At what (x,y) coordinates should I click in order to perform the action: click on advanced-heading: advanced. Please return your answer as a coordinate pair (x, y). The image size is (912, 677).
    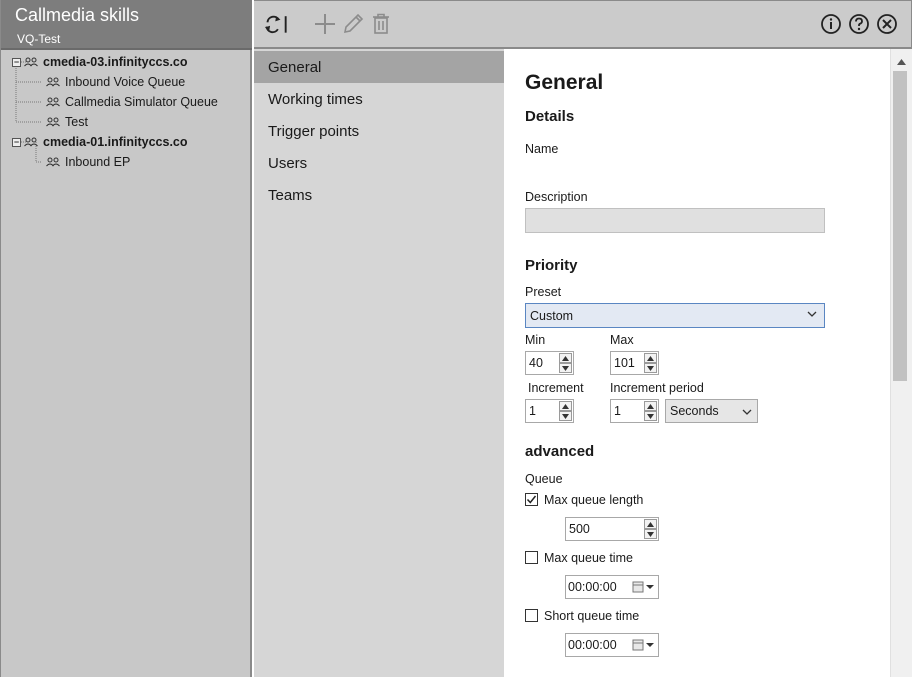
    Looking at the image, I should click on (560, 451).